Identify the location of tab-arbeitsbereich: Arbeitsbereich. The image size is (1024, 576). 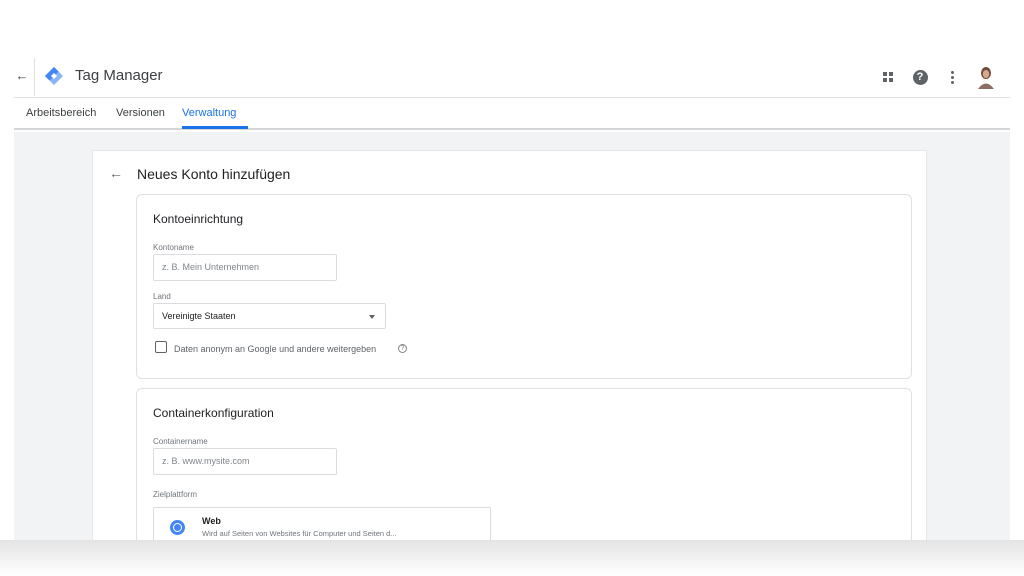
(61, 113).